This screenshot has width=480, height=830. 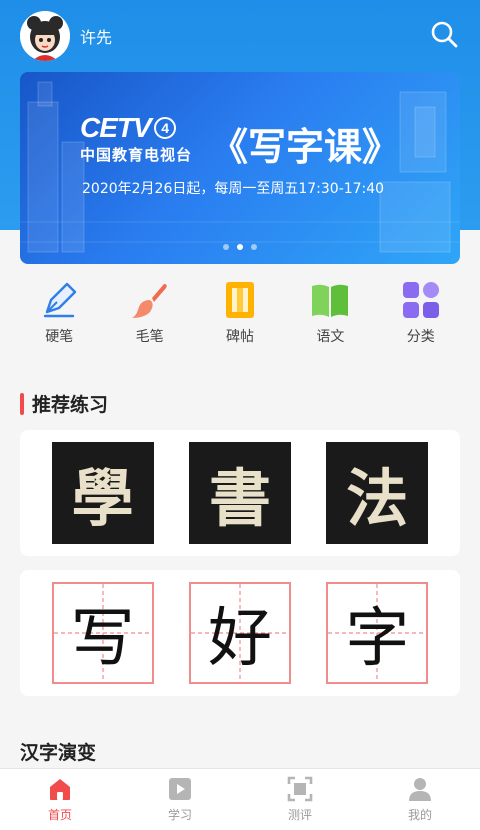 What do you see at coordinates (59, 320) in the screenshot?
I see `category-hard-pen: 硬笔` at bounding box center [59, 320].